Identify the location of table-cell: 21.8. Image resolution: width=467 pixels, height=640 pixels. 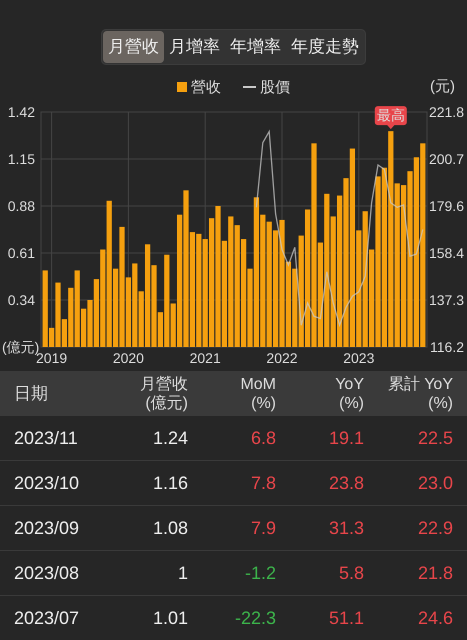
(435, 573).